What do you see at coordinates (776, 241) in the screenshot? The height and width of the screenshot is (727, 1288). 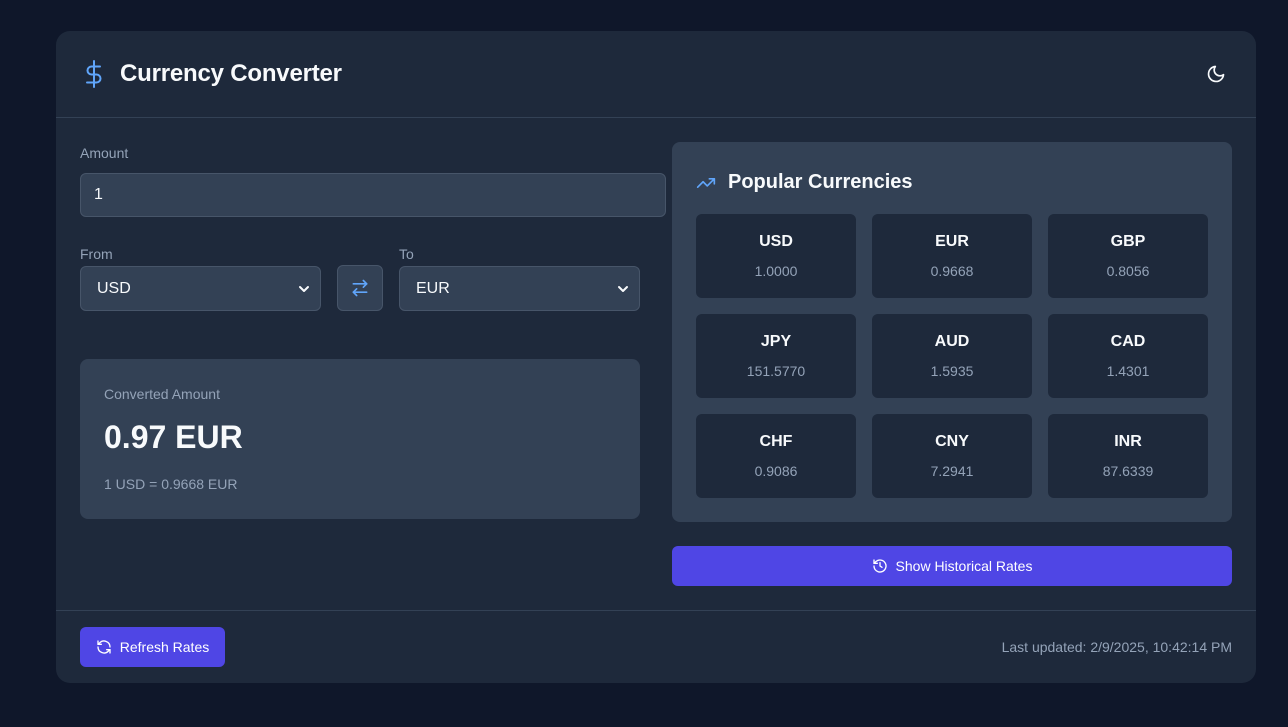 I see `currency-code: USD` at bounding box center [776, 241].